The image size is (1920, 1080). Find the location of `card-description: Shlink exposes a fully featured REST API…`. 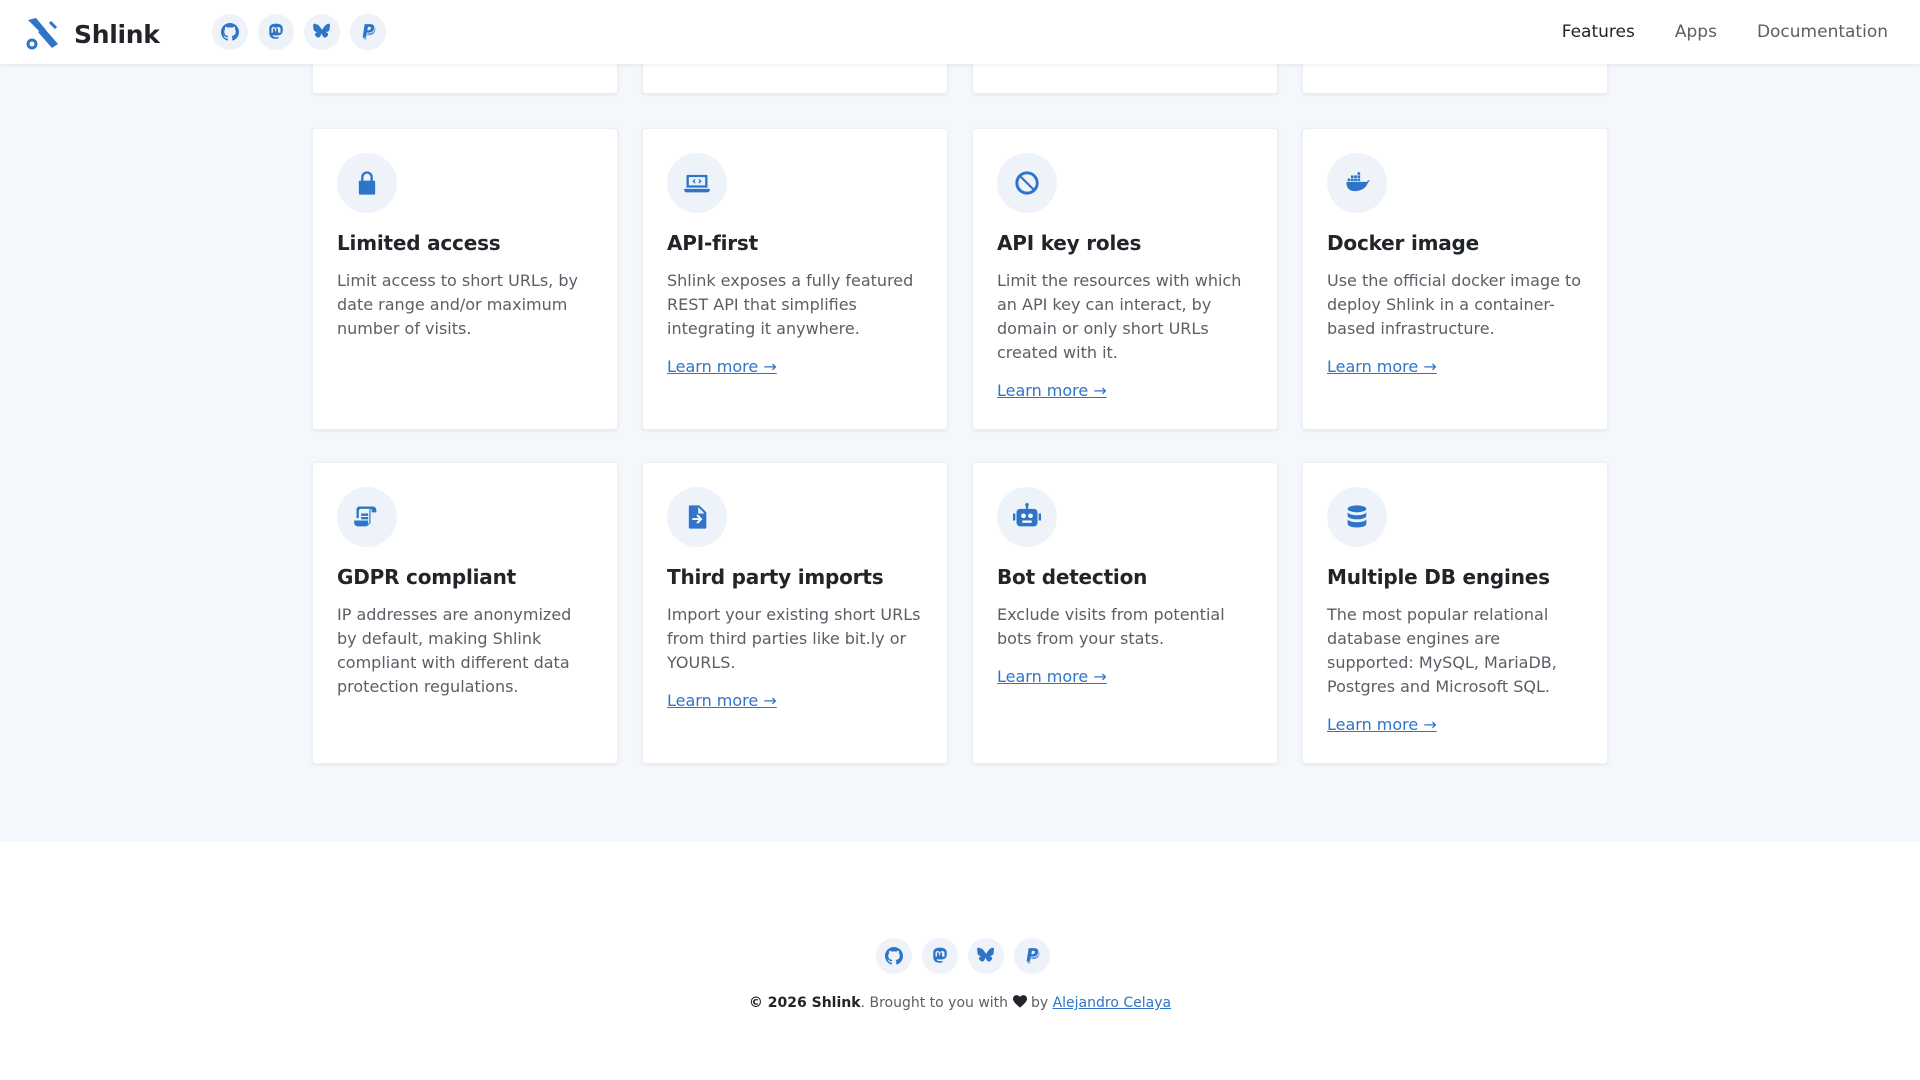

card-description: Shlink exposes a fully featured REST API… is located at coordinates (790, 304).